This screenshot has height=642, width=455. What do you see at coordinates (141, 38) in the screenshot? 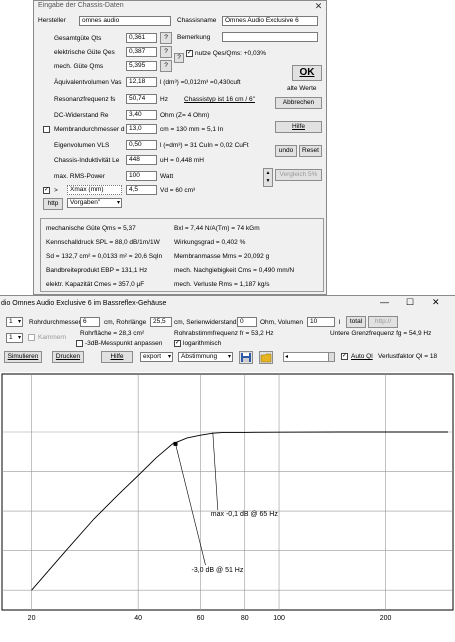
I see `qts-input: 0,361` at bounding box center [141, 38].